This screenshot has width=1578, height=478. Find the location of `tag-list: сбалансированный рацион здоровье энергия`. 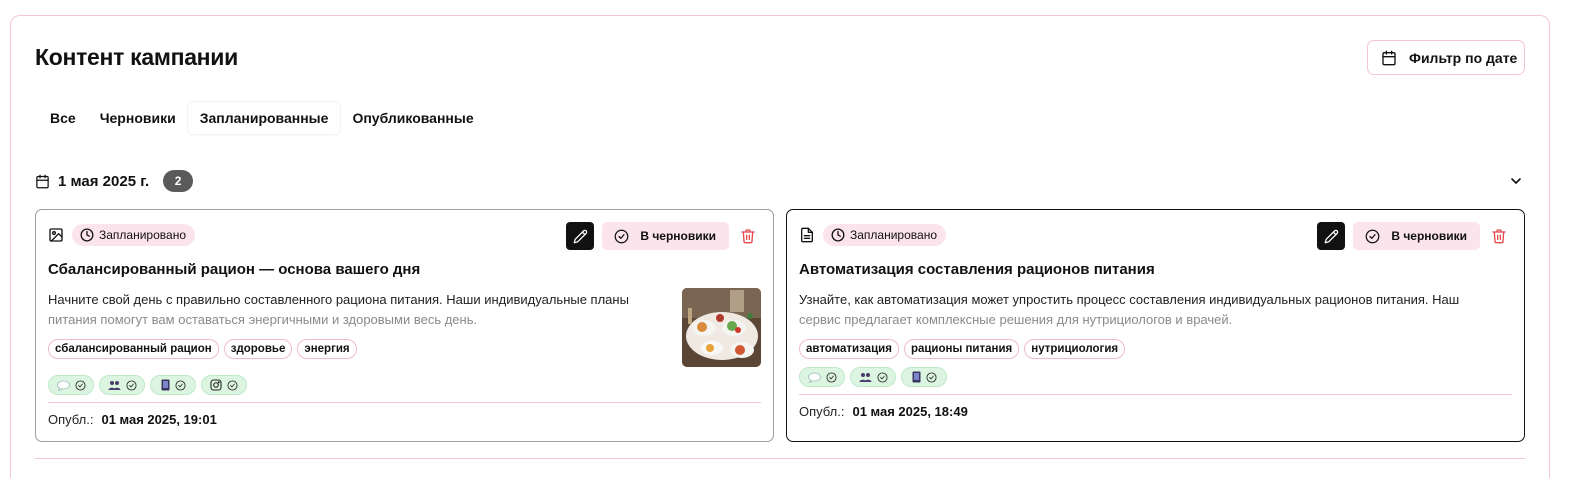

tag-list: сбалансированный рацион здоровье энергия is located at coordinates (202, 349).